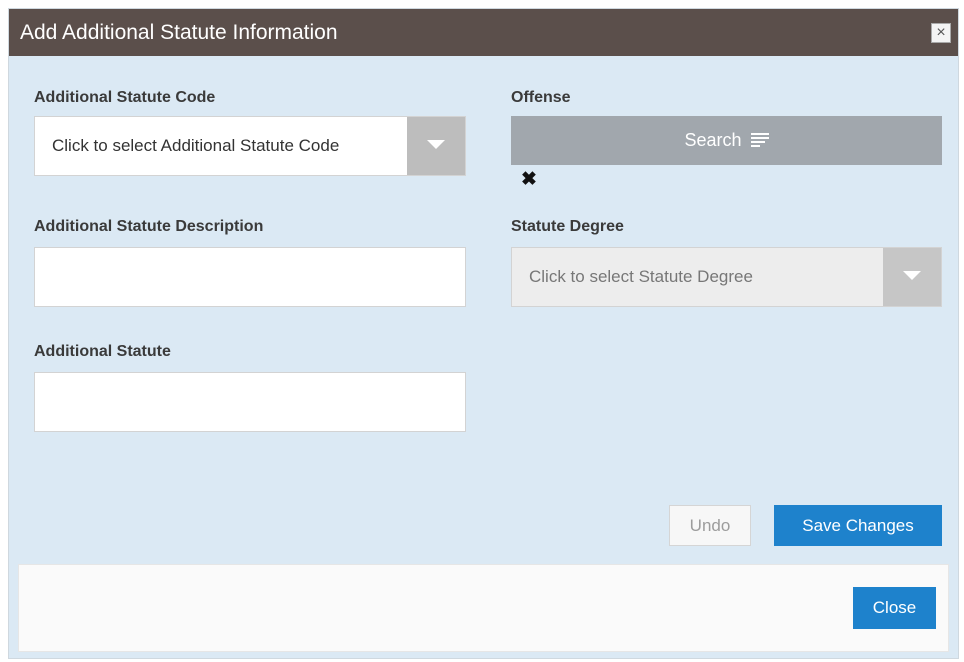 The image size is (964, 662). I want to click on statute-degree-label: Statute Degree, so click(567, 226).